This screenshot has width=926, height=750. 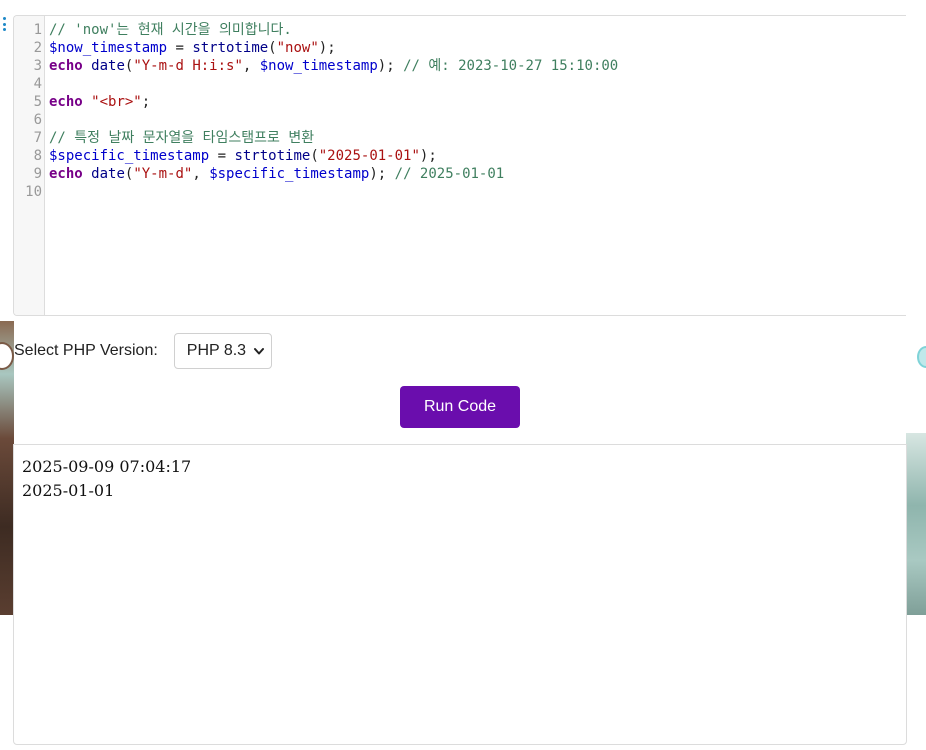 I want to click on code-text: echo "<br>";, so click(x=99, y=102).